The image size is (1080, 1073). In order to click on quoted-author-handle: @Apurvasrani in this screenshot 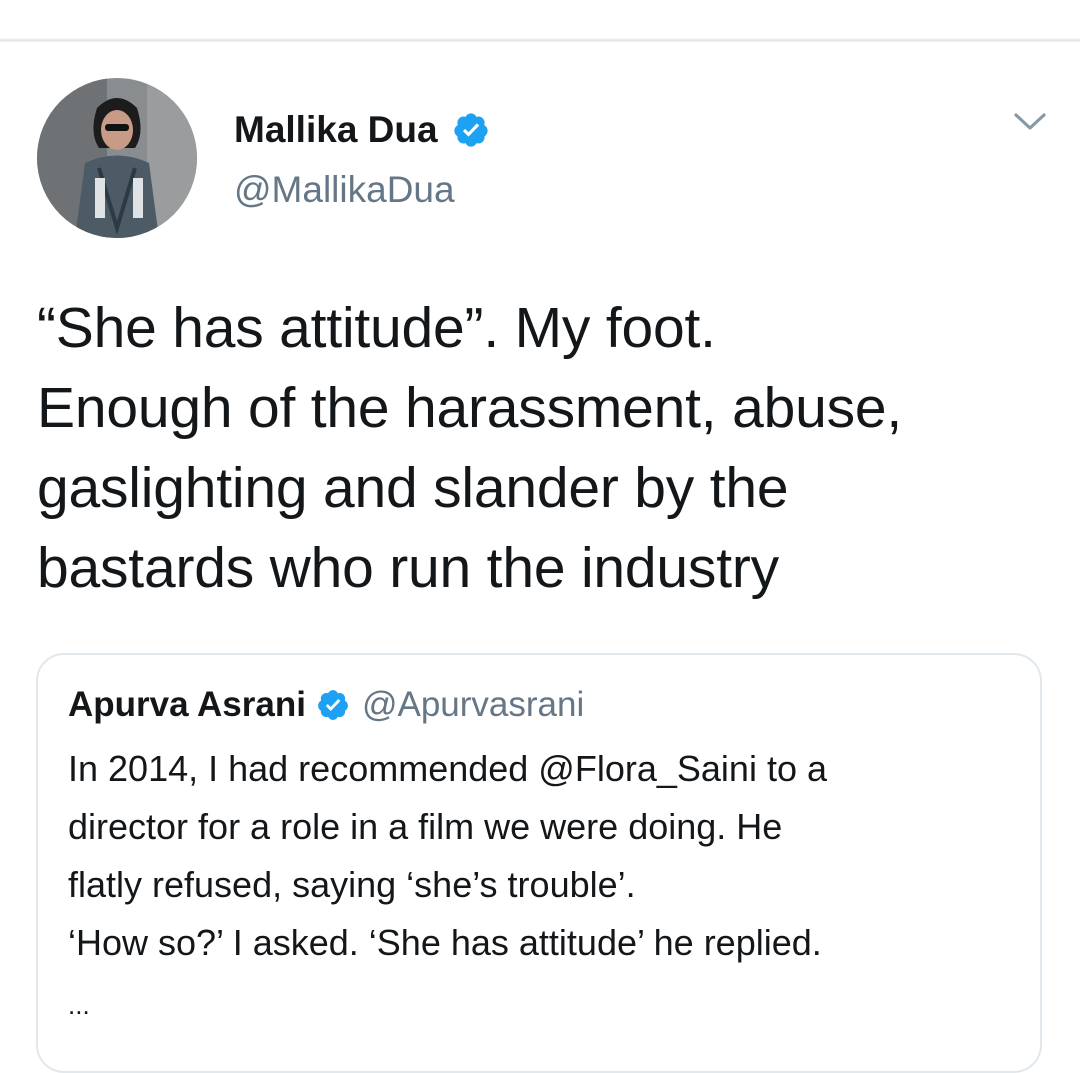, I will do `click(473, 704)`.